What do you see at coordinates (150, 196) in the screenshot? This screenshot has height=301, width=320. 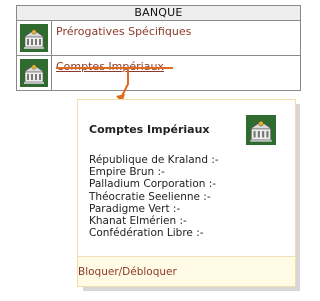 I see `account-item: Théocratie Seelienne :-` at bounding box center [150, 196].